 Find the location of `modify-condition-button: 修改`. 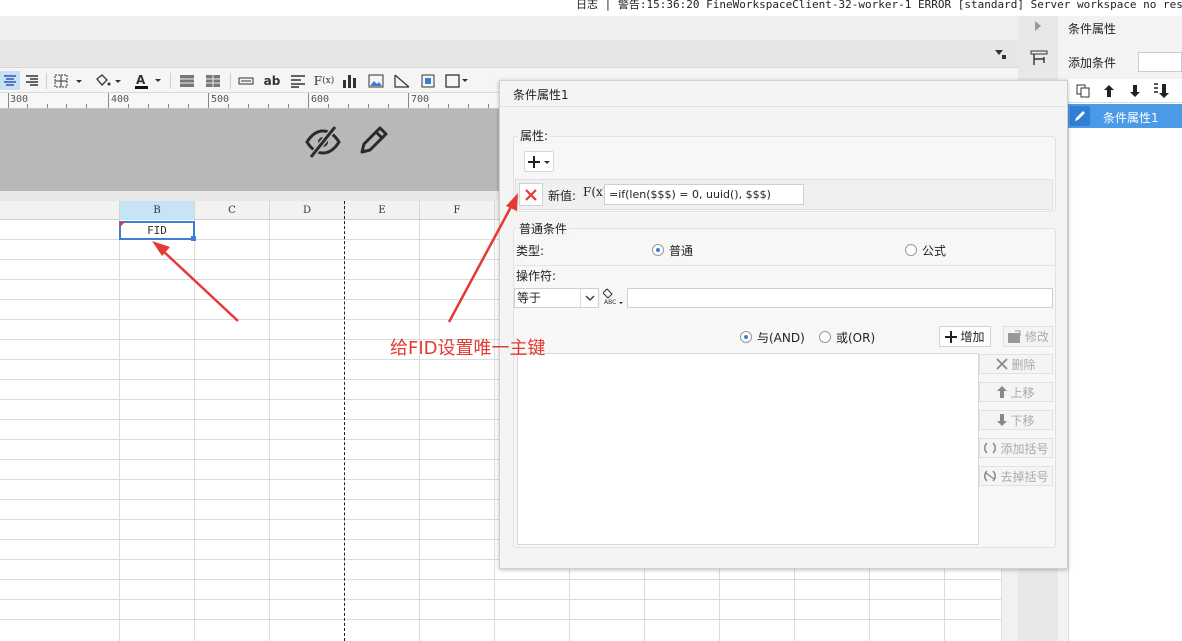

modify-condition-button: 修改 is located at coordinates (1028, 336).